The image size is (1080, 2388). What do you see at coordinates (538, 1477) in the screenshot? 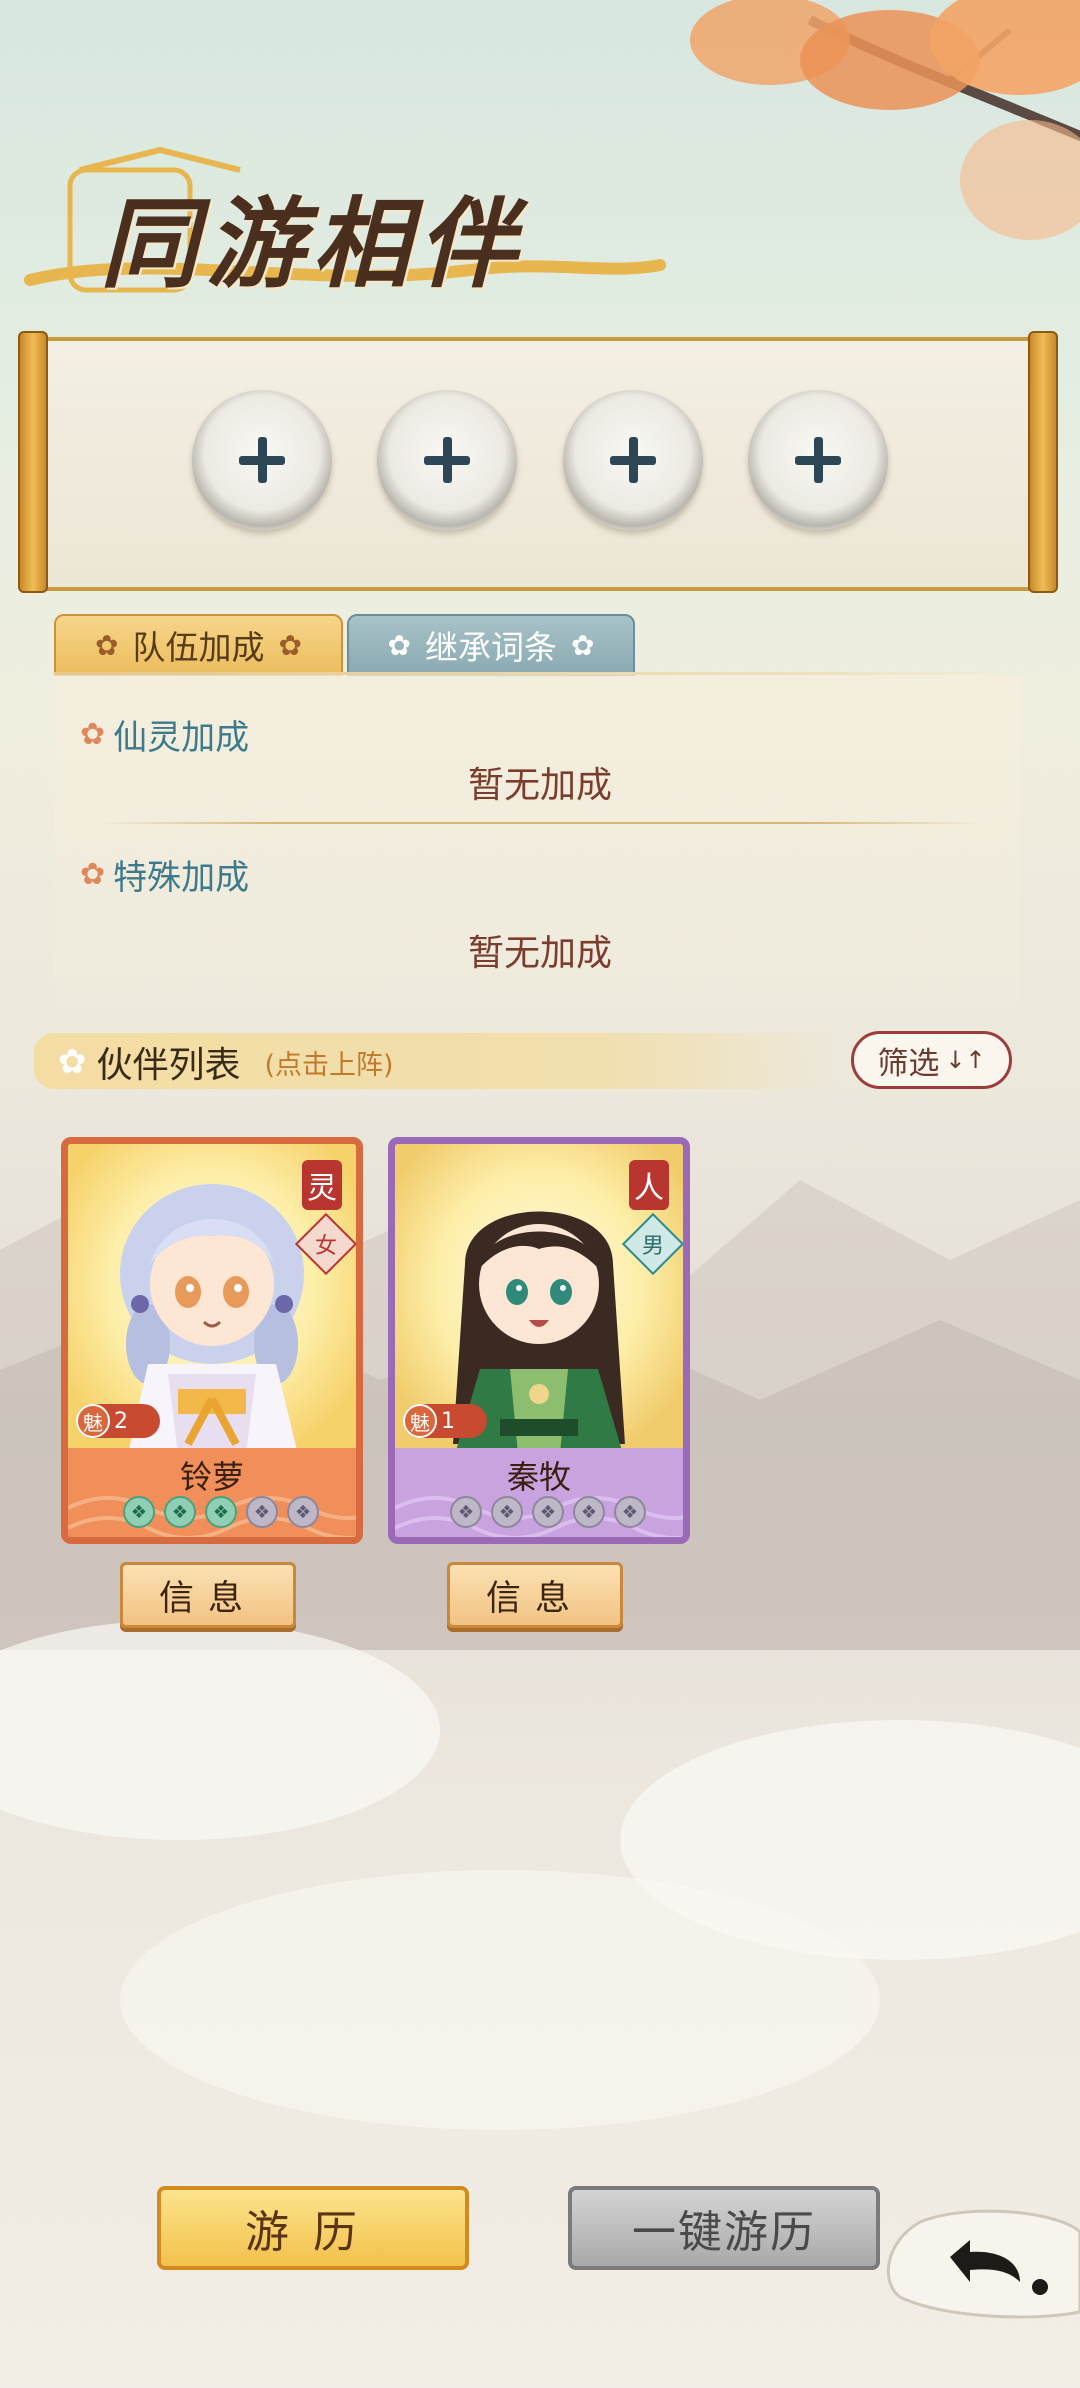
I see `companion-name: 秦牧` at bounding box center [538, 1477].